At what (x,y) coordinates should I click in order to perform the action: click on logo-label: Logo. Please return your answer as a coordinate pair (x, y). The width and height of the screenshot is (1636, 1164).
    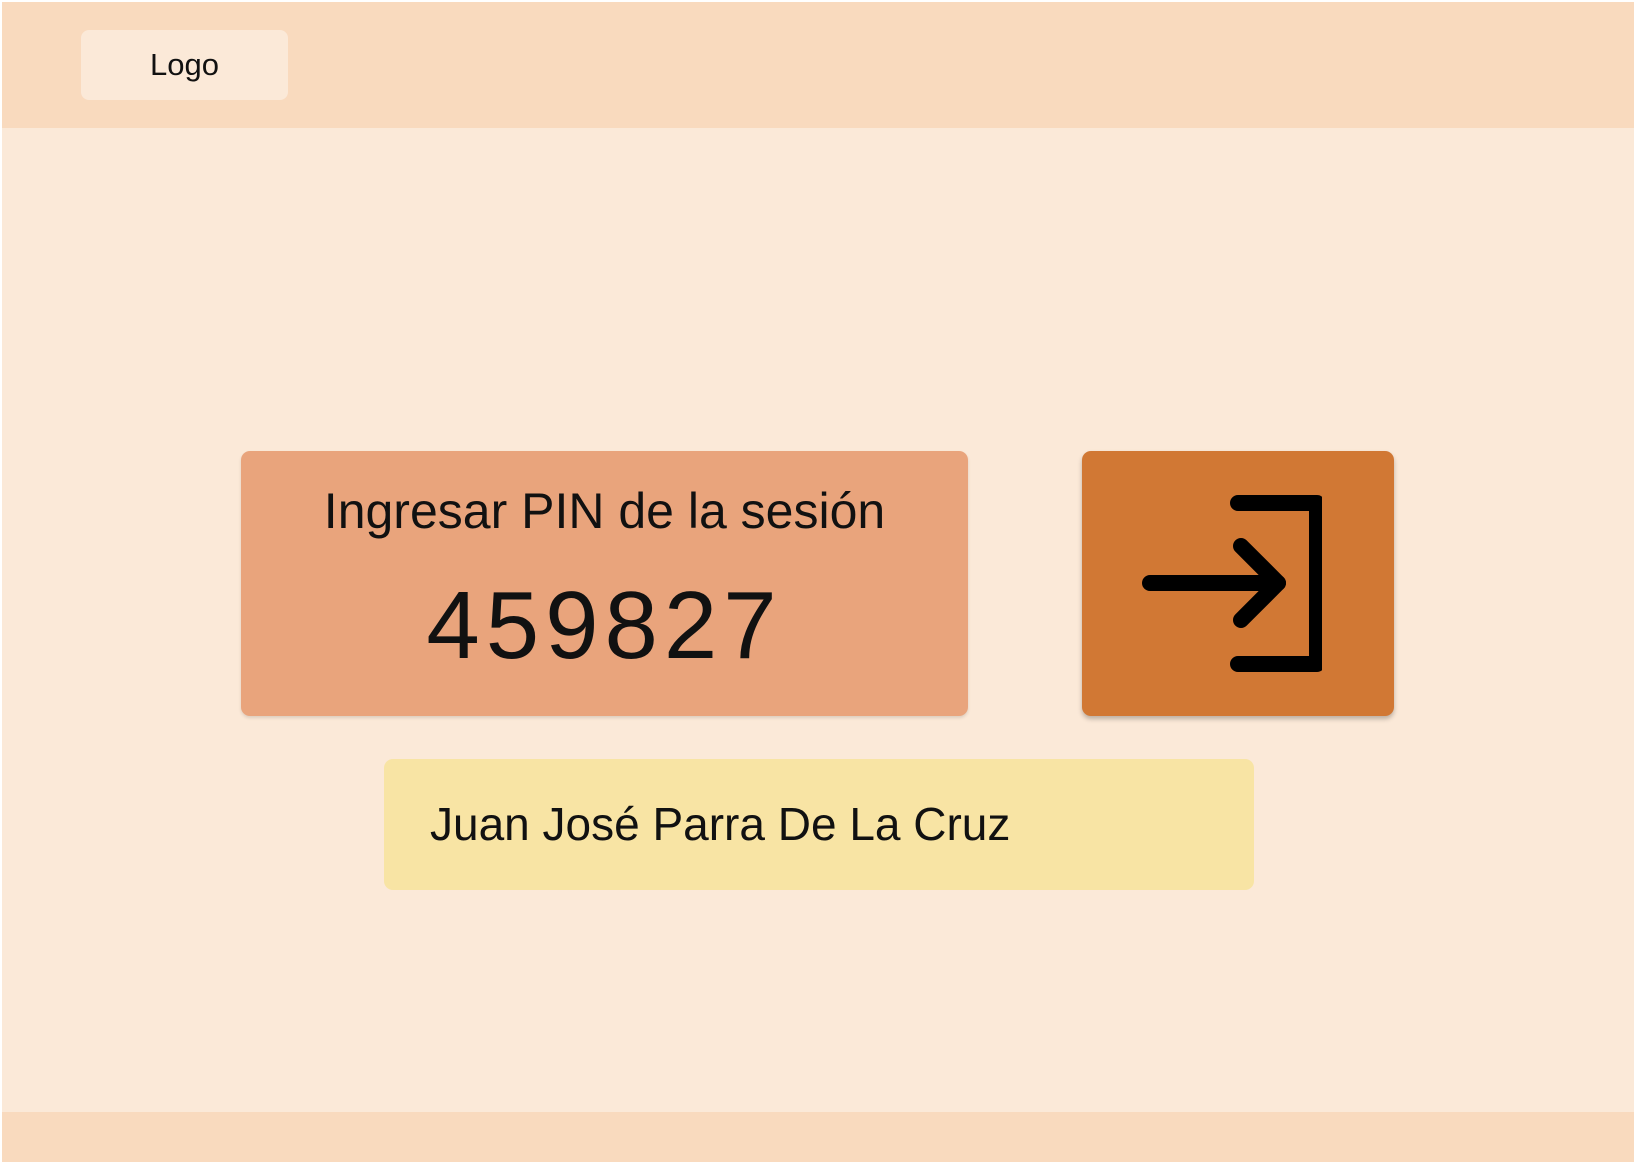
    Looking at the image, I should click on (184, 64).